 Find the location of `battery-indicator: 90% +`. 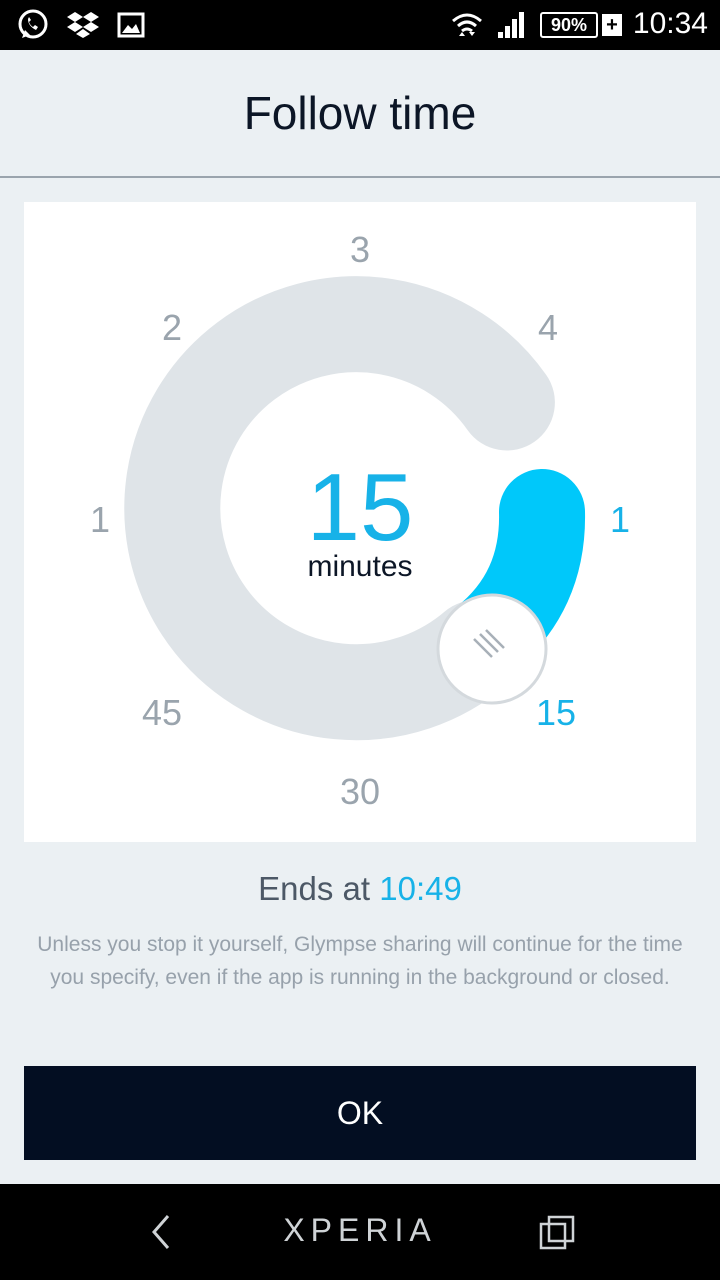

battery-indicator: 90% + is located at coordinates (581, 25).